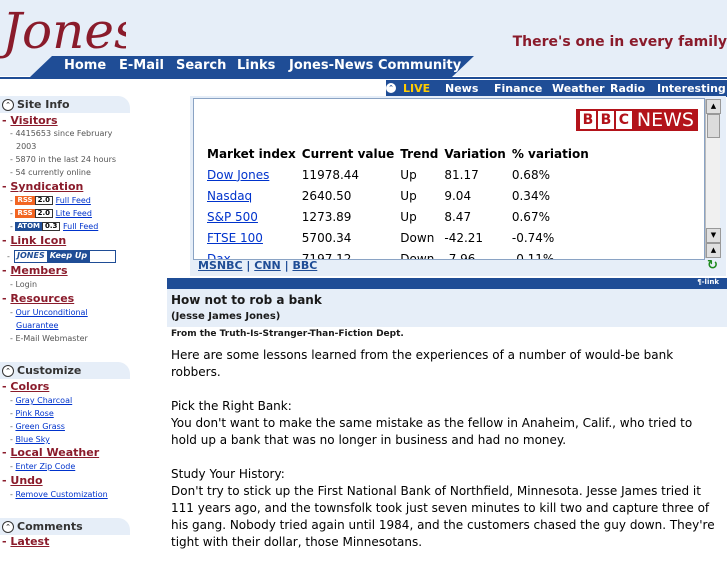  What do you see at coordinates (447, 283) in the screenshot?
I see `permalink-bar` at bounding box center [447, 283].